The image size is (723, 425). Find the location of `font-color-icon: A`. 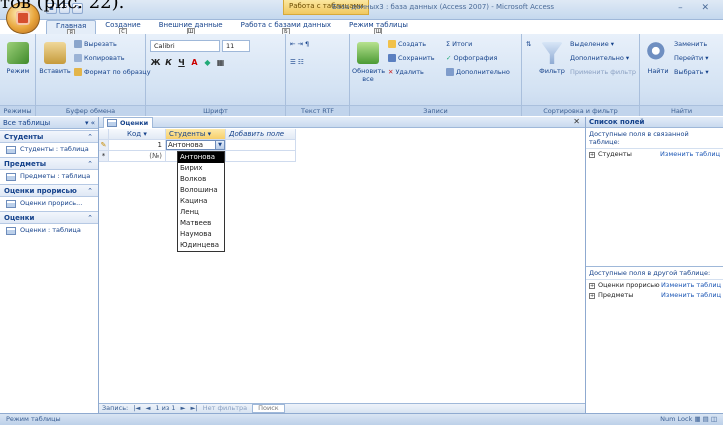

font-color-icon: A is located at coordinates (194, 63).